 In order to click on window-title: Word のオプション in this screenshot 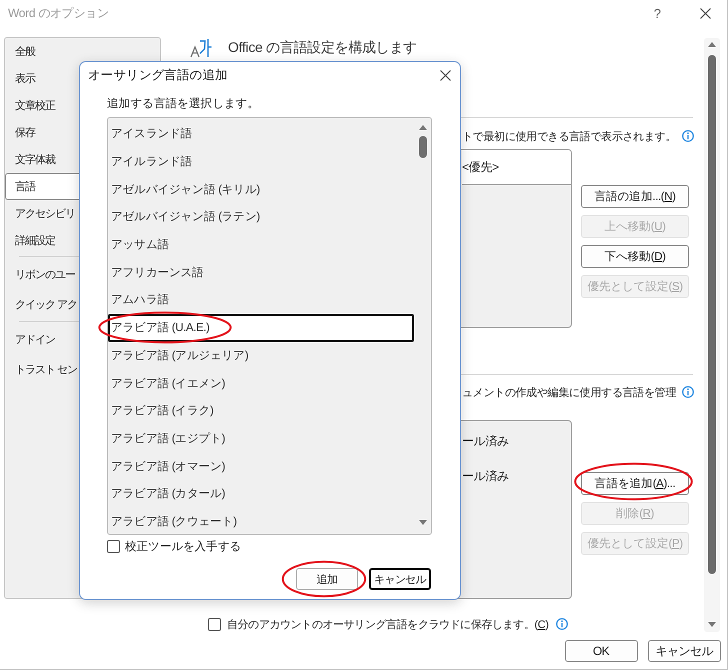, I will do `click(58, 13)`.